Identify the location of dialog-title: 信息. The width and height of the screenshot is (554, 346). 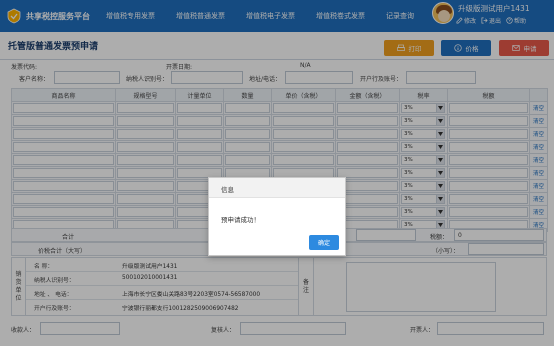
(227, 190).